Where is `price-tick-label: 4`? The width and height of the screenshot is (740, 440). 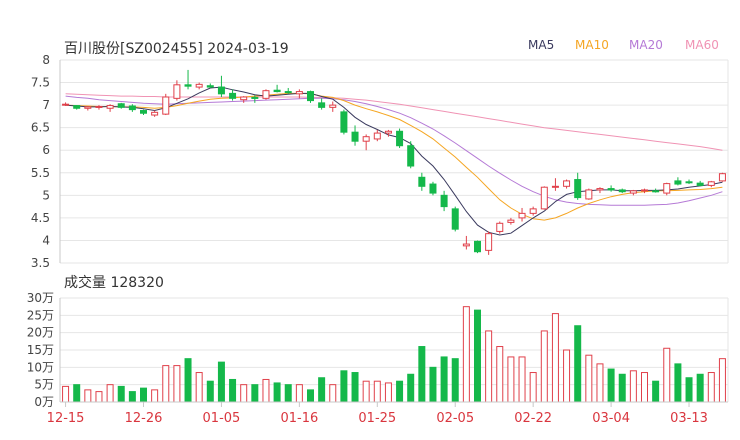 price-tick-label: 4 is located at coordinates (46, 240).